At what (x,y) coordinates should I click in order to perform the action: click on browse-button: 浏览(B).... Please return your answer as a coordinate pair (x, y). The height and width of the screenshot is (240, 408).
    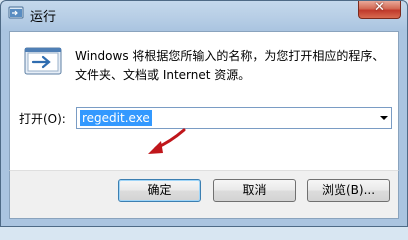
    Looking at the image, I should click on (348, 190).